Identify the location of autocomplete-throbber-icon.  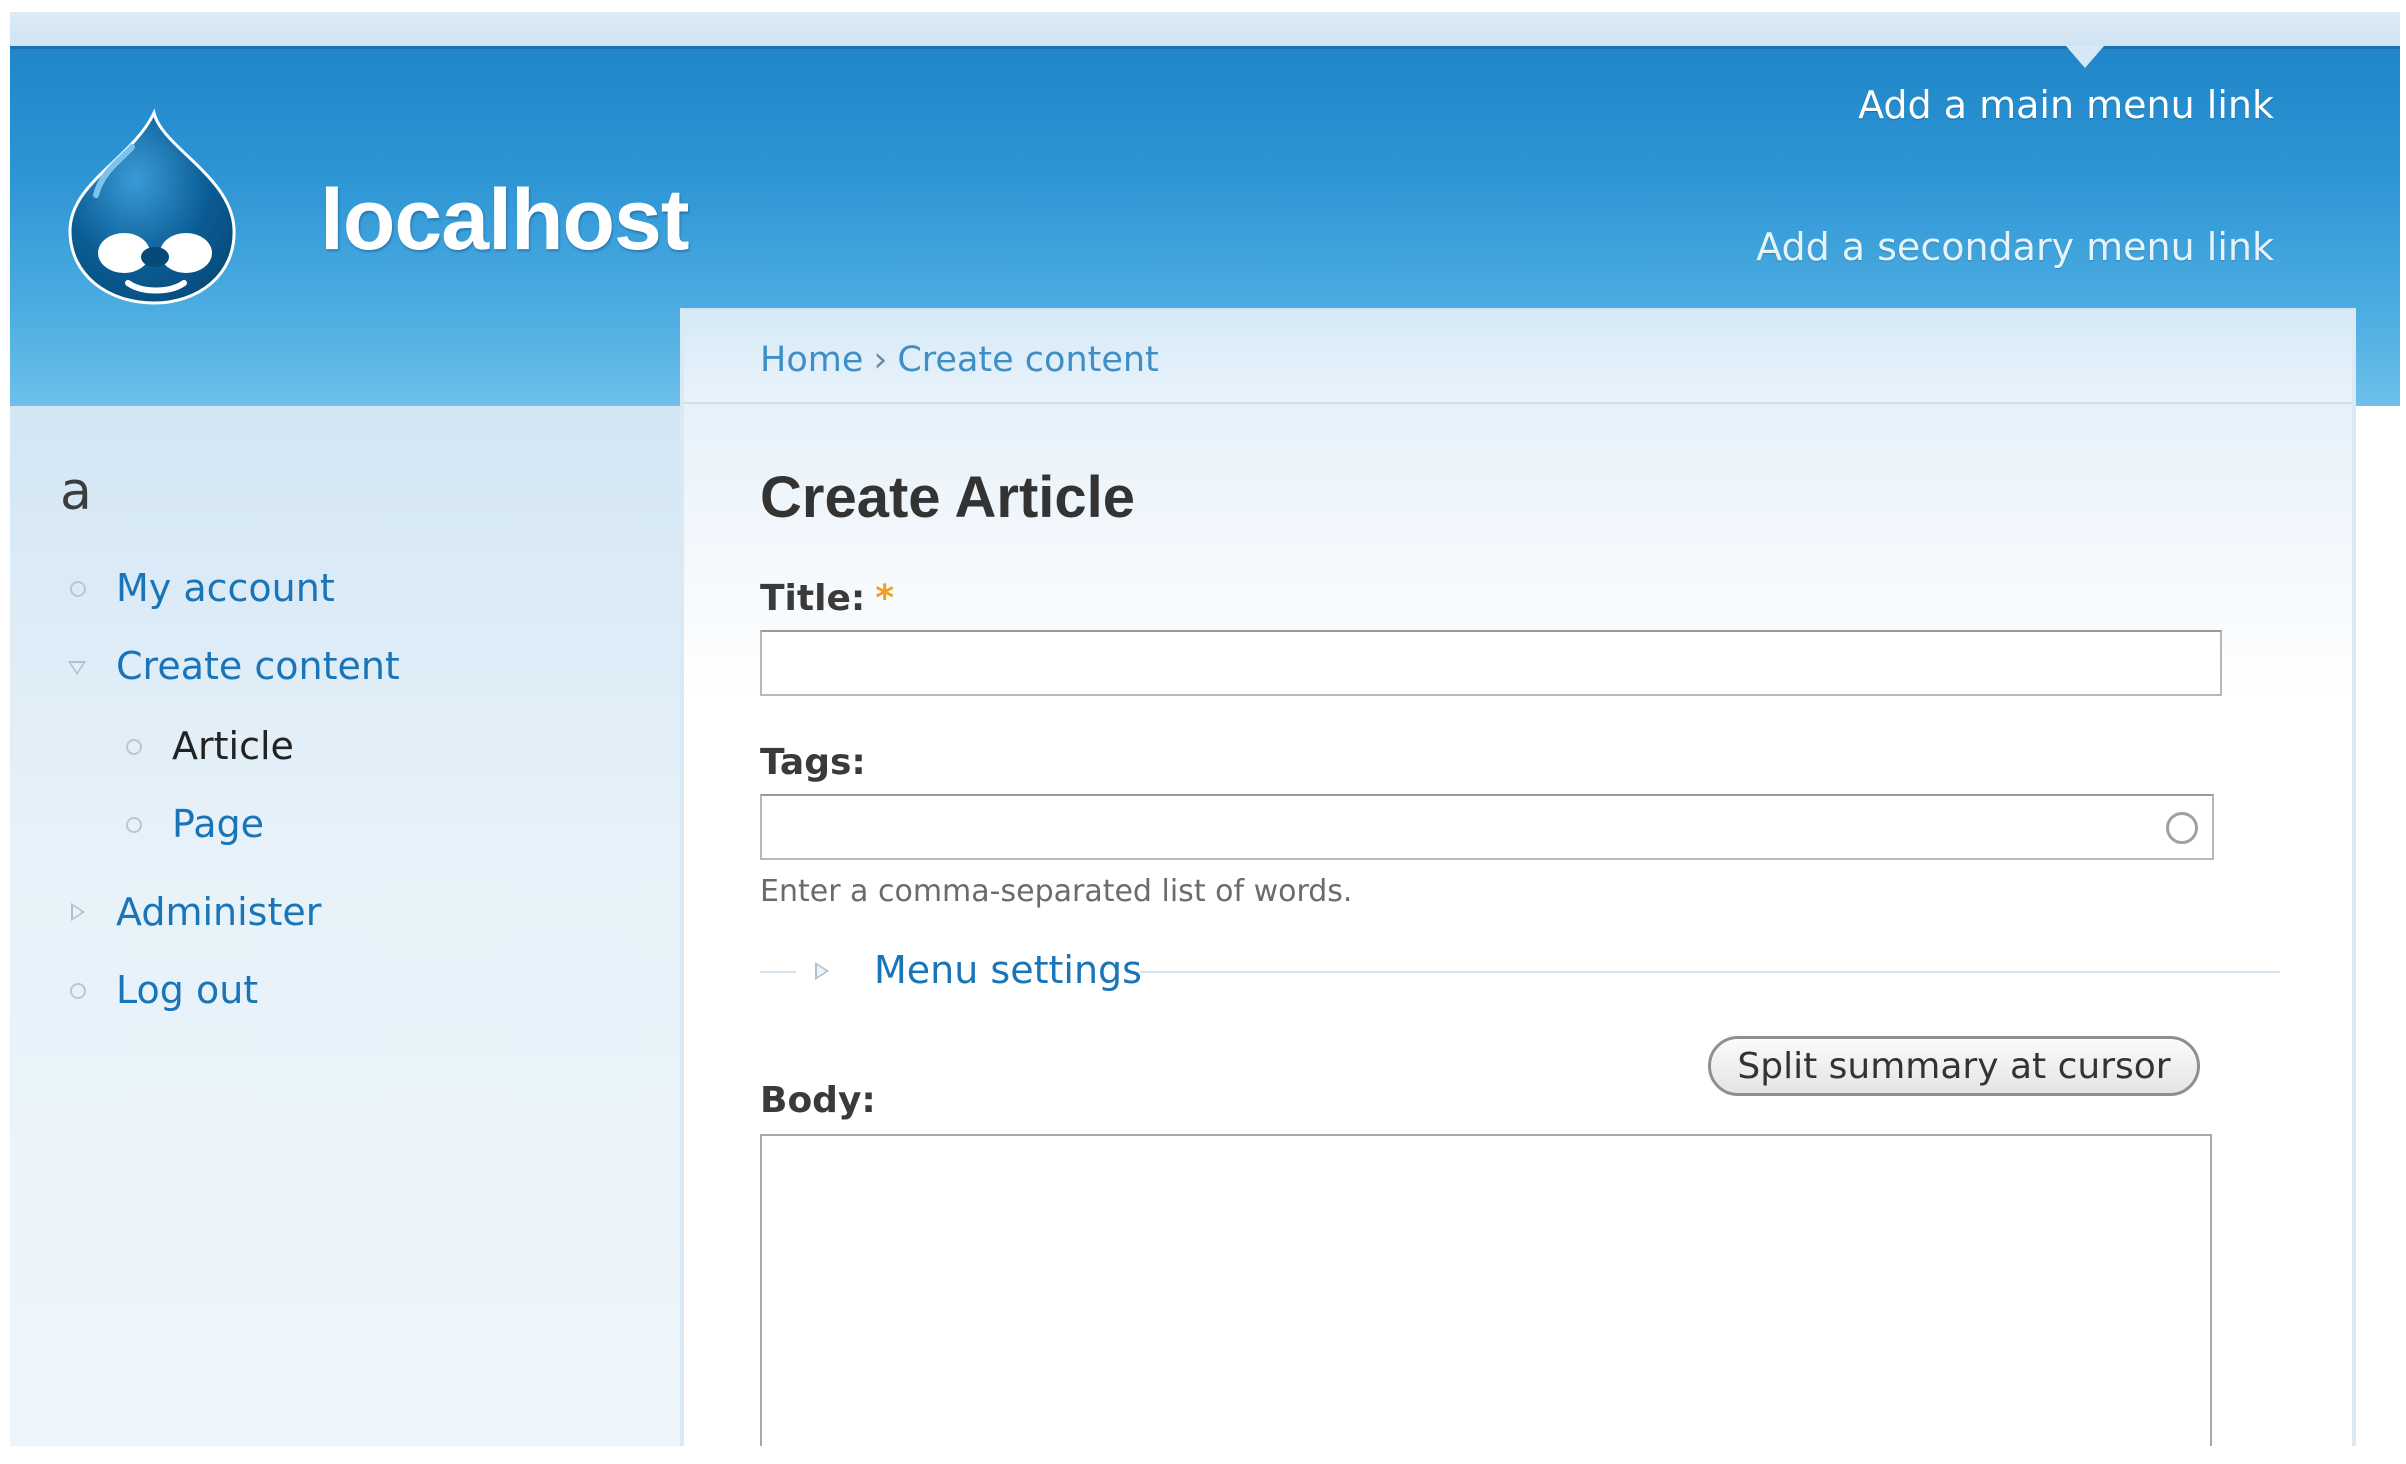
(2182, 828).